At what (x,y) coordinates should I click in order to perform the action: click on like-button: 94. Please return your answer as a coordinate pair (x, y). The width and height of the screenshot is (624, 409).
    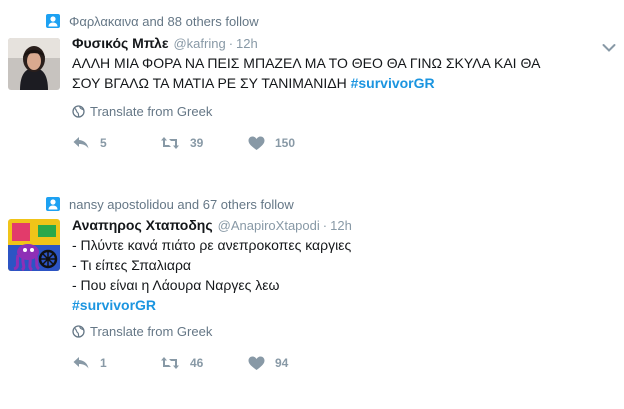
    Looking at the image, I should click on (292, 363).